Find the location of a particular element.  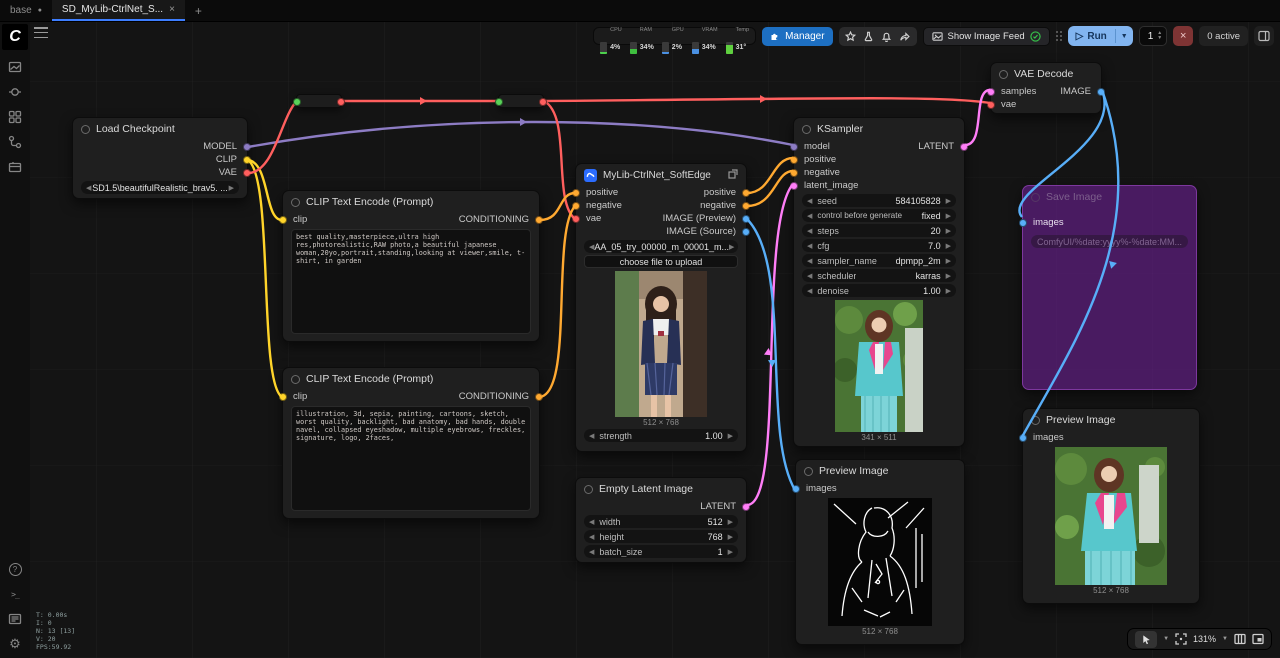

zoom-chevron-icon: ▼ is located at coordinates (1225, 639).